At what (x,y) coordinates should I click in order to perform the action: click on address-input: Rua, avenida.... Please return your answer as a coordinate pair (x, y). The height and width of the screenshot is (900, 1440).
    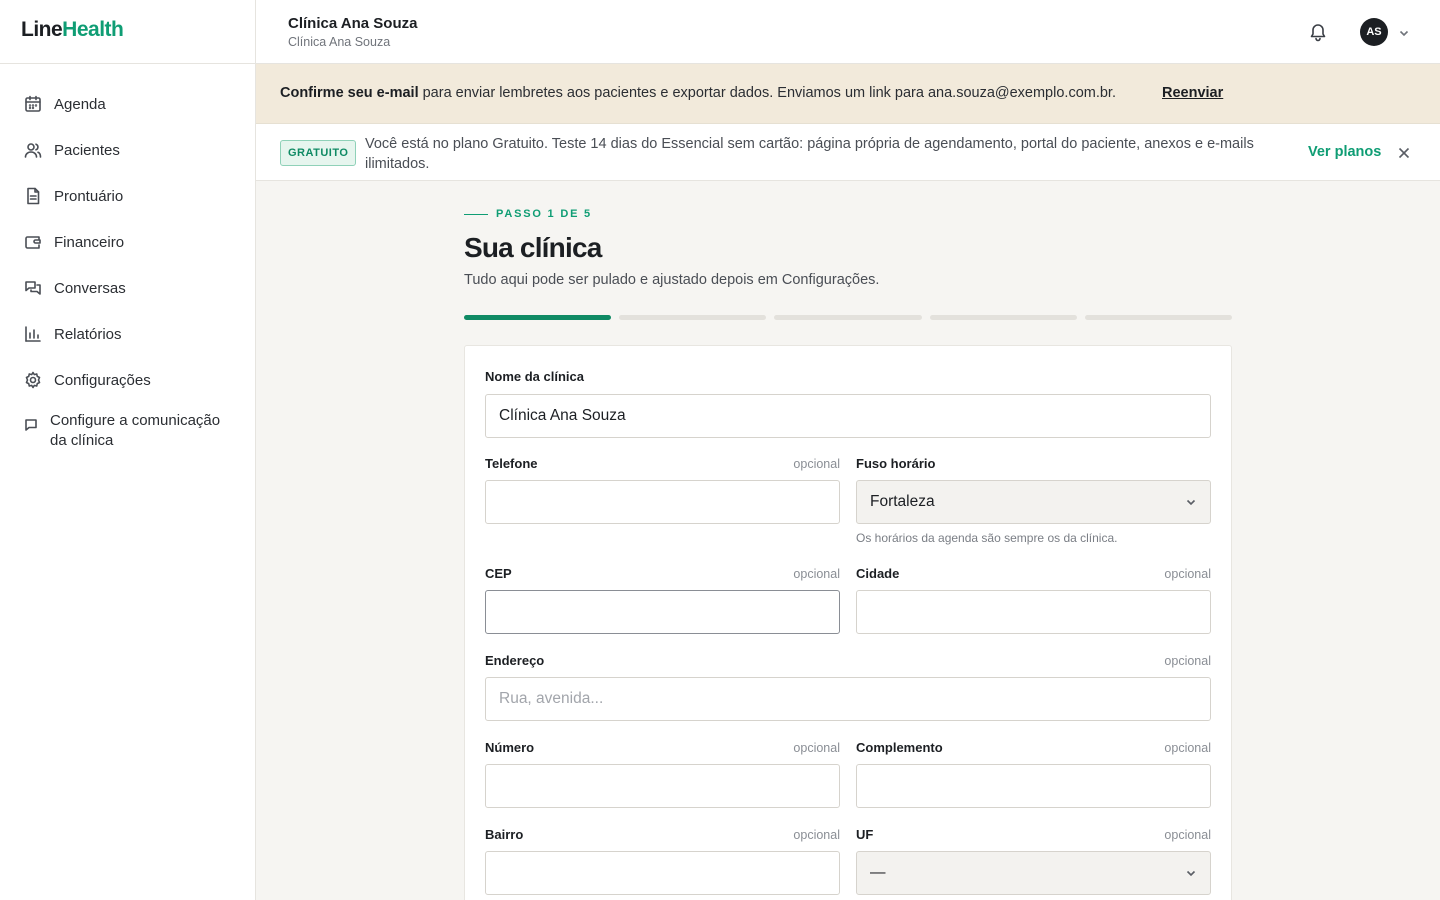
    Looking at the image, I should click on (848, 699).